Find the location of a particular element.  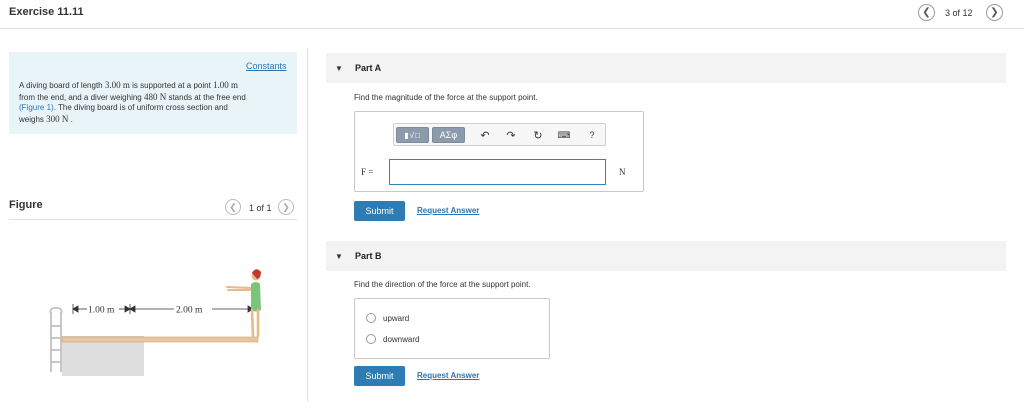

variable-label: F = is located at coordinates (367, 172).